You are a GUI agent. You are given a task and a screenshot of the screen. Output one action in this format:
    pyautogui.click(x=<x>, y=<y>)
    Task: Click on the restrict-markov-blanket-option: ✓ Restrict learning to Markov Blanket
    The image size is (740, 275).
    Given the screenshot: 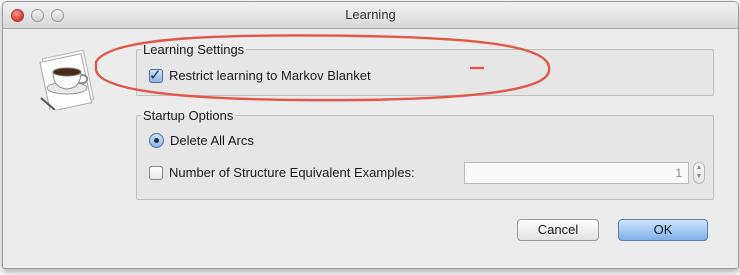 What is the action you would take?
    pyautogui.click(x=260, y=75)
    